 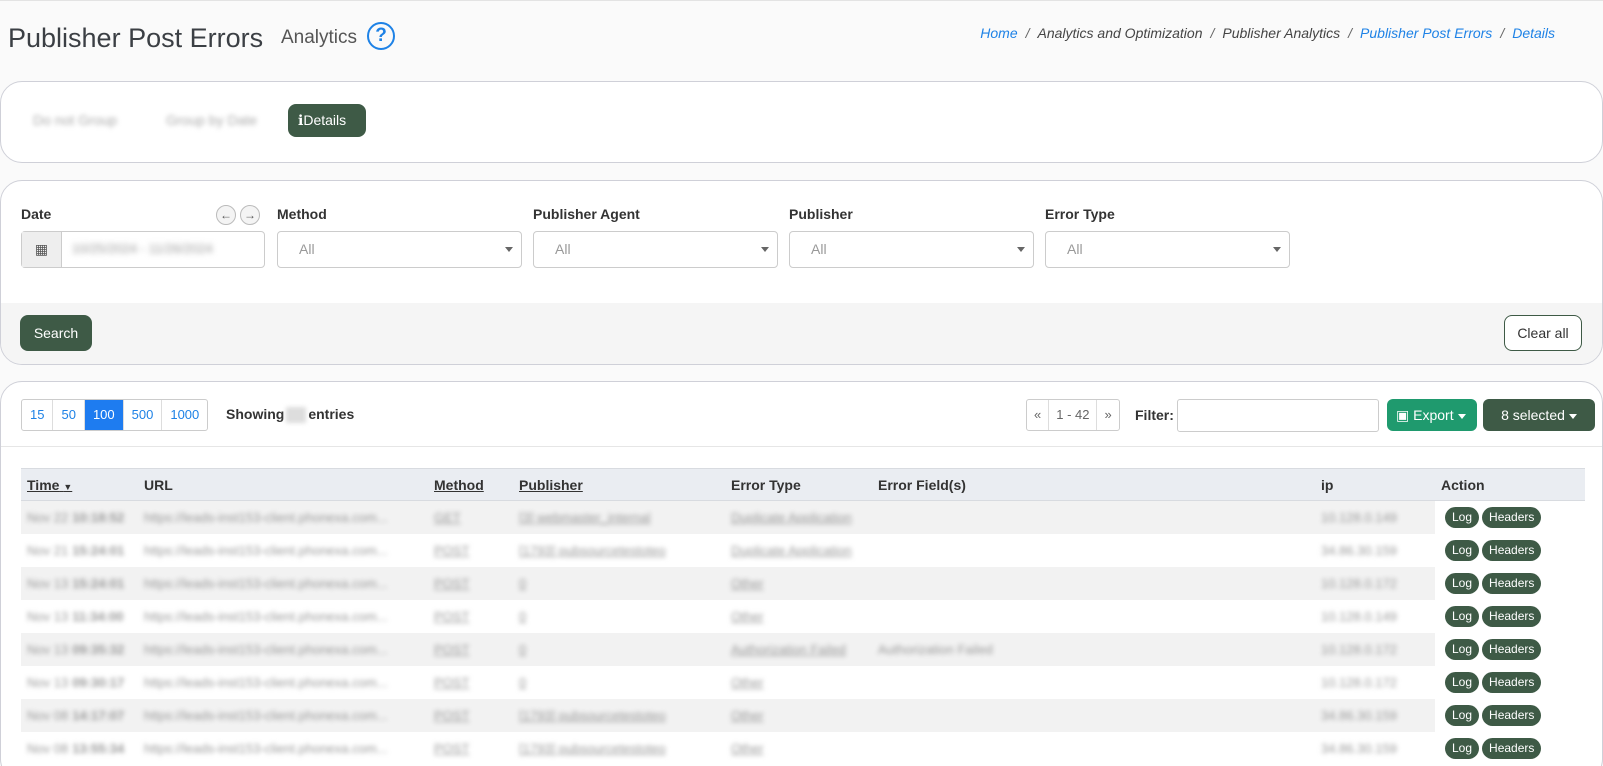 I want to click on column-header-time: Time ▼, so click(x=79, y=484).